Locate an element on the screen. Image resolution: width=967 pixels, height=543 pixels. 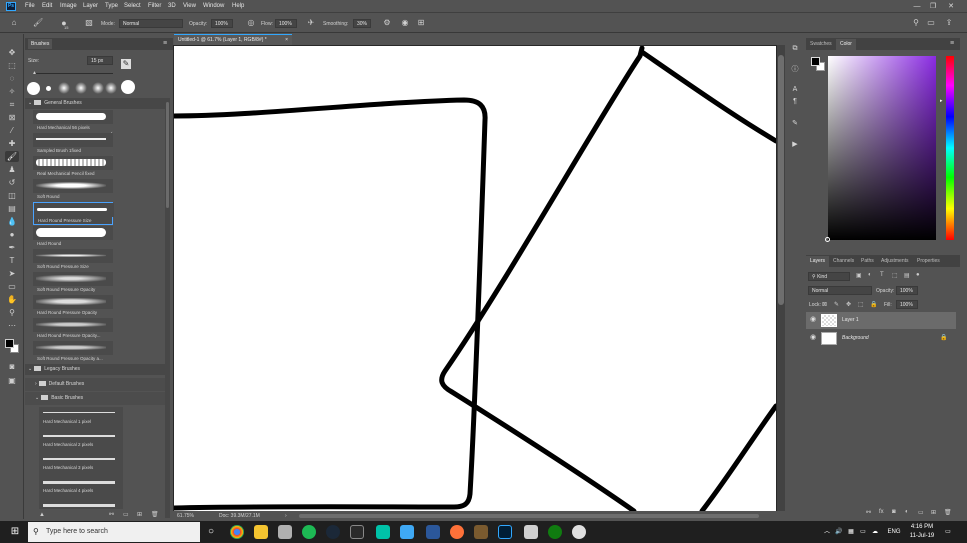
word-icon is located at coordinates (433, 532).